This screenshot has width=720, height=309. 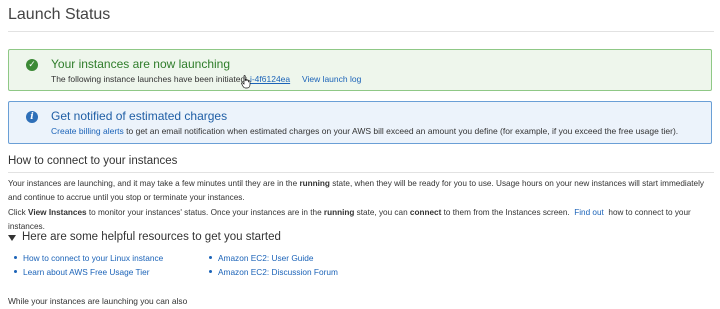 What do you see at coordinates (425, 212) in the screenshot?
I see `p2-connect: connect` at bounding box center [425, 212].